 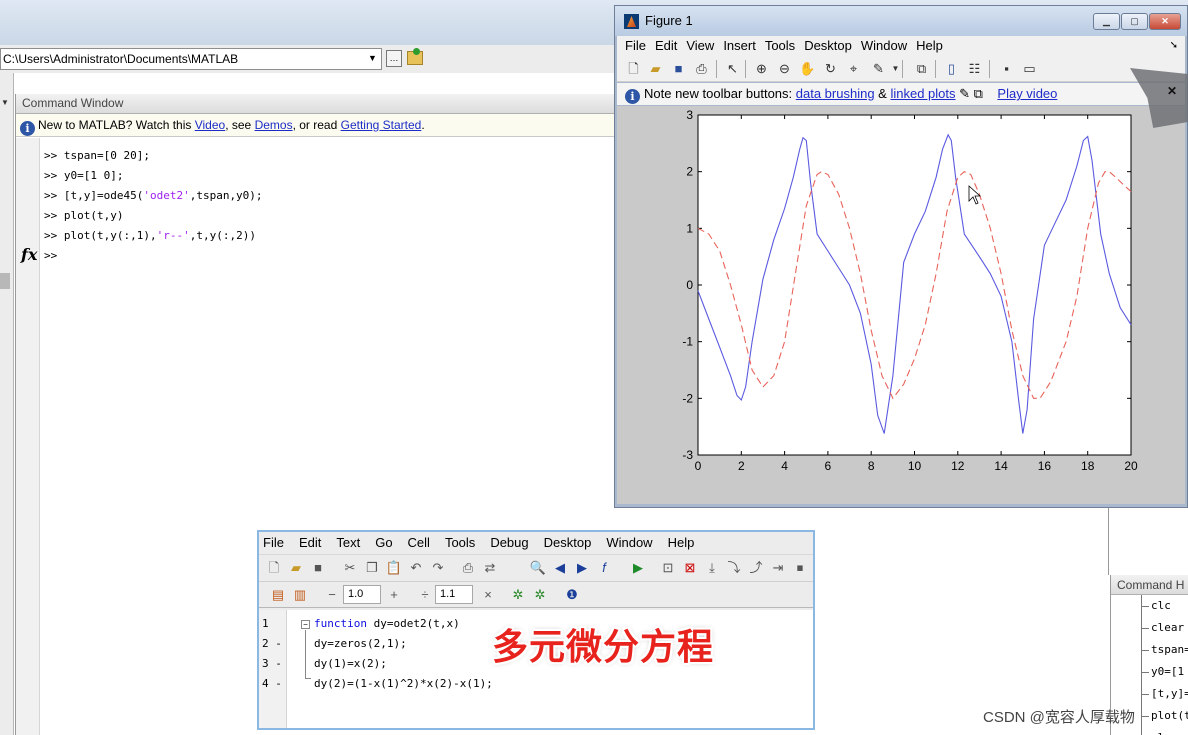 I want to click on pointer-icon: ↖, so click(x=732, y=68).